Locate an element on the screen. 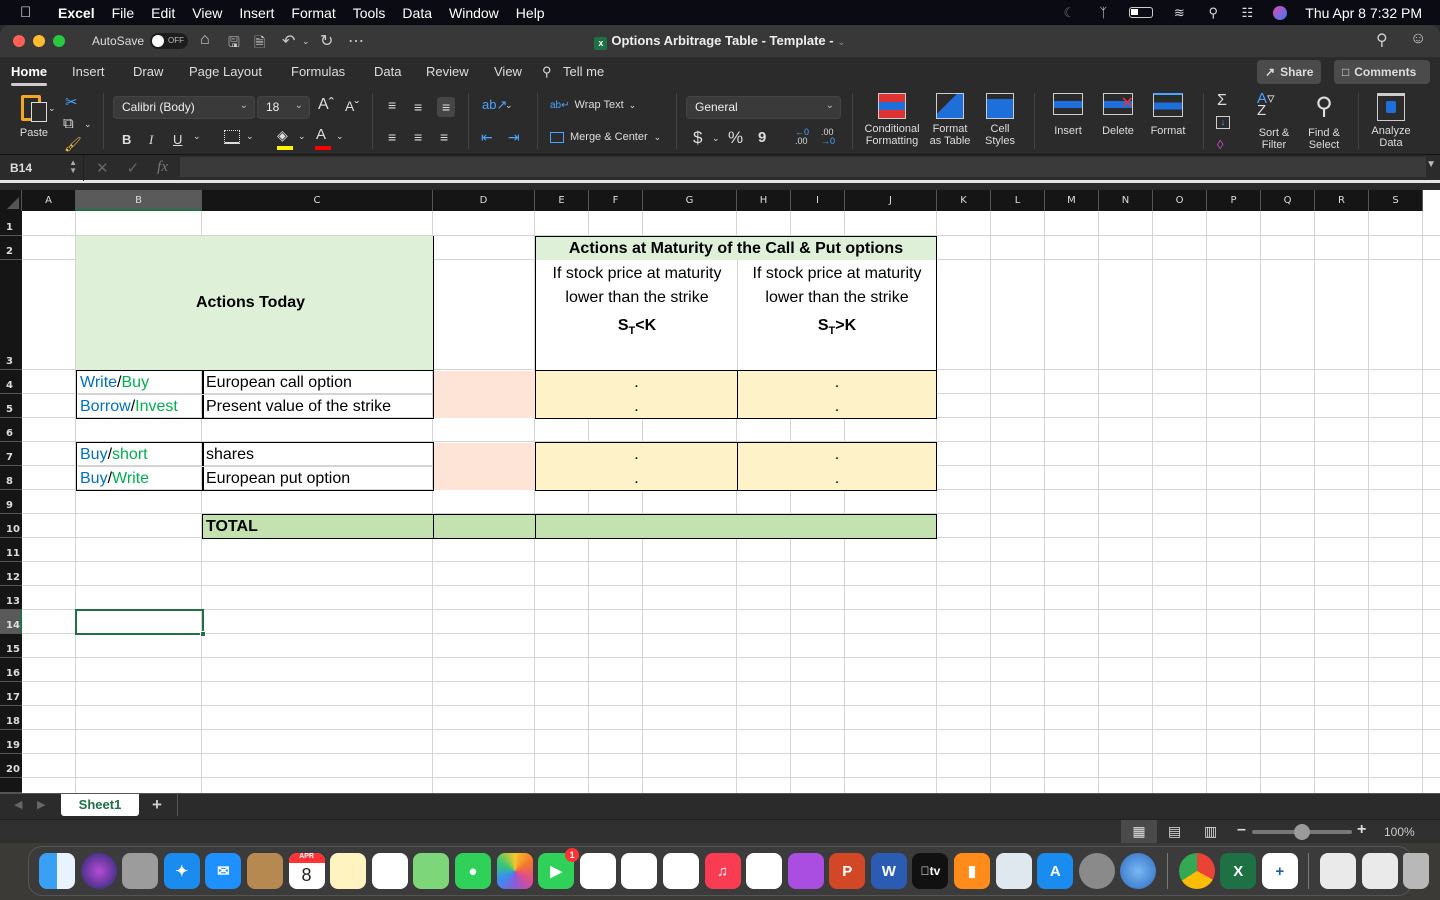 The height and width of the screenshot is (900, 1440). dock-news-icon is located at coordinates (680, 871).